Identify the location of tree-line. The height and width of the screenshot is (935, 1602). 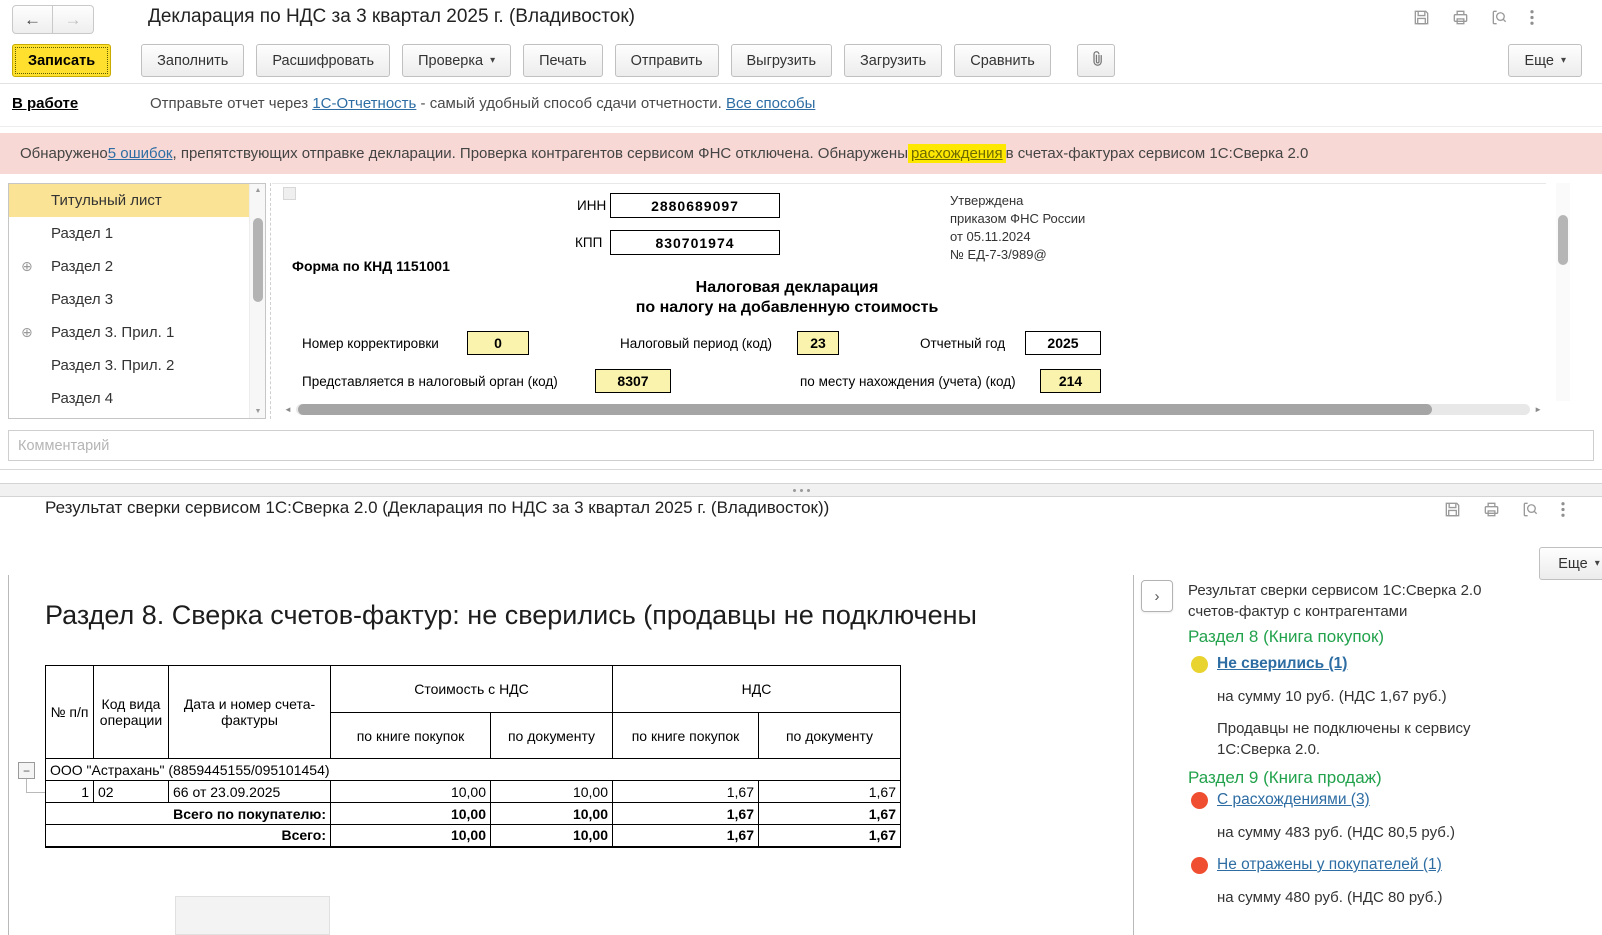
(35, 792).